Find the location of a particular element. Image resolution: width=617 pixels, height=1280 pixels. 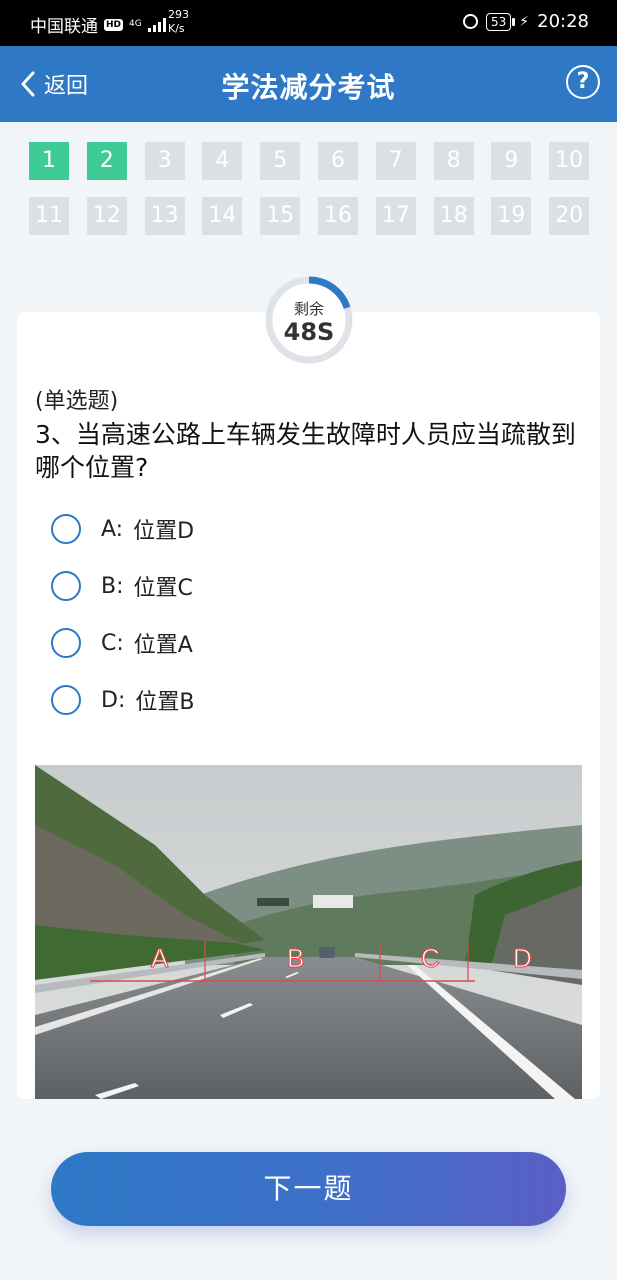

status-bar: 中国联通 HD 4G 293 K/s 53 ⚡ 20:28 is located at coordinates (308, 23).